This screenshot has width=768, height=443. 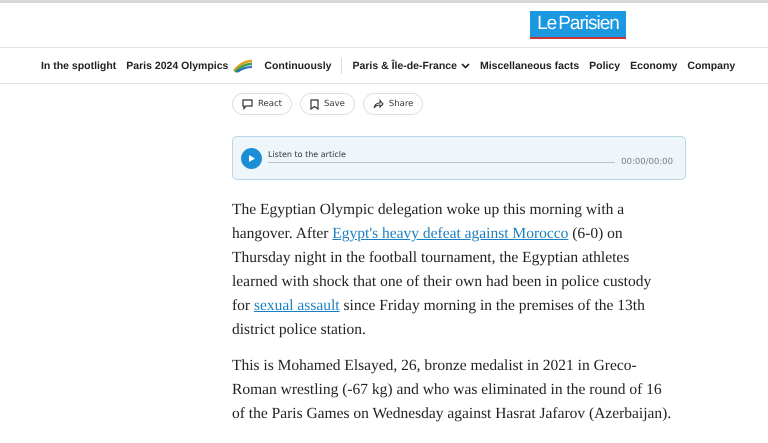 I want to click on action-button: Share, so click(x=393, y=104).